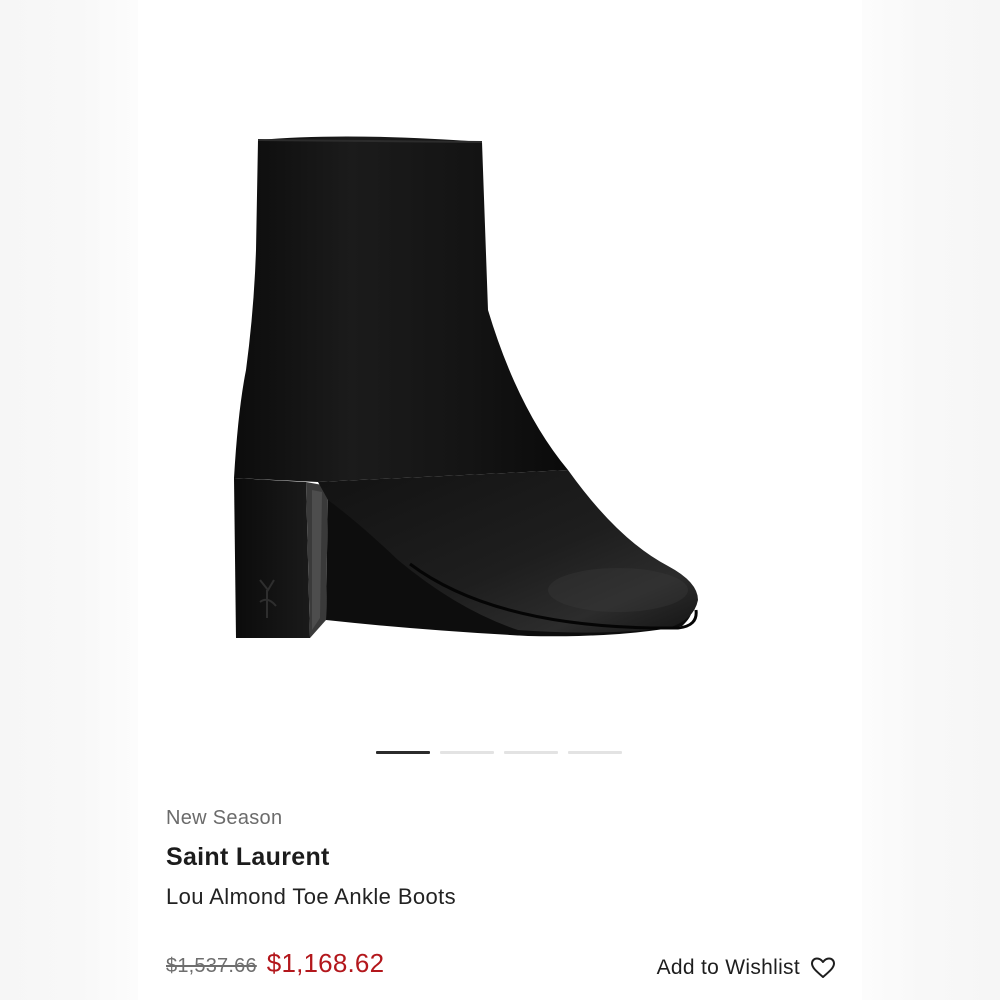  I want to click on add-to-wishlist-button: Add to Wishlist, so click(746, 968).